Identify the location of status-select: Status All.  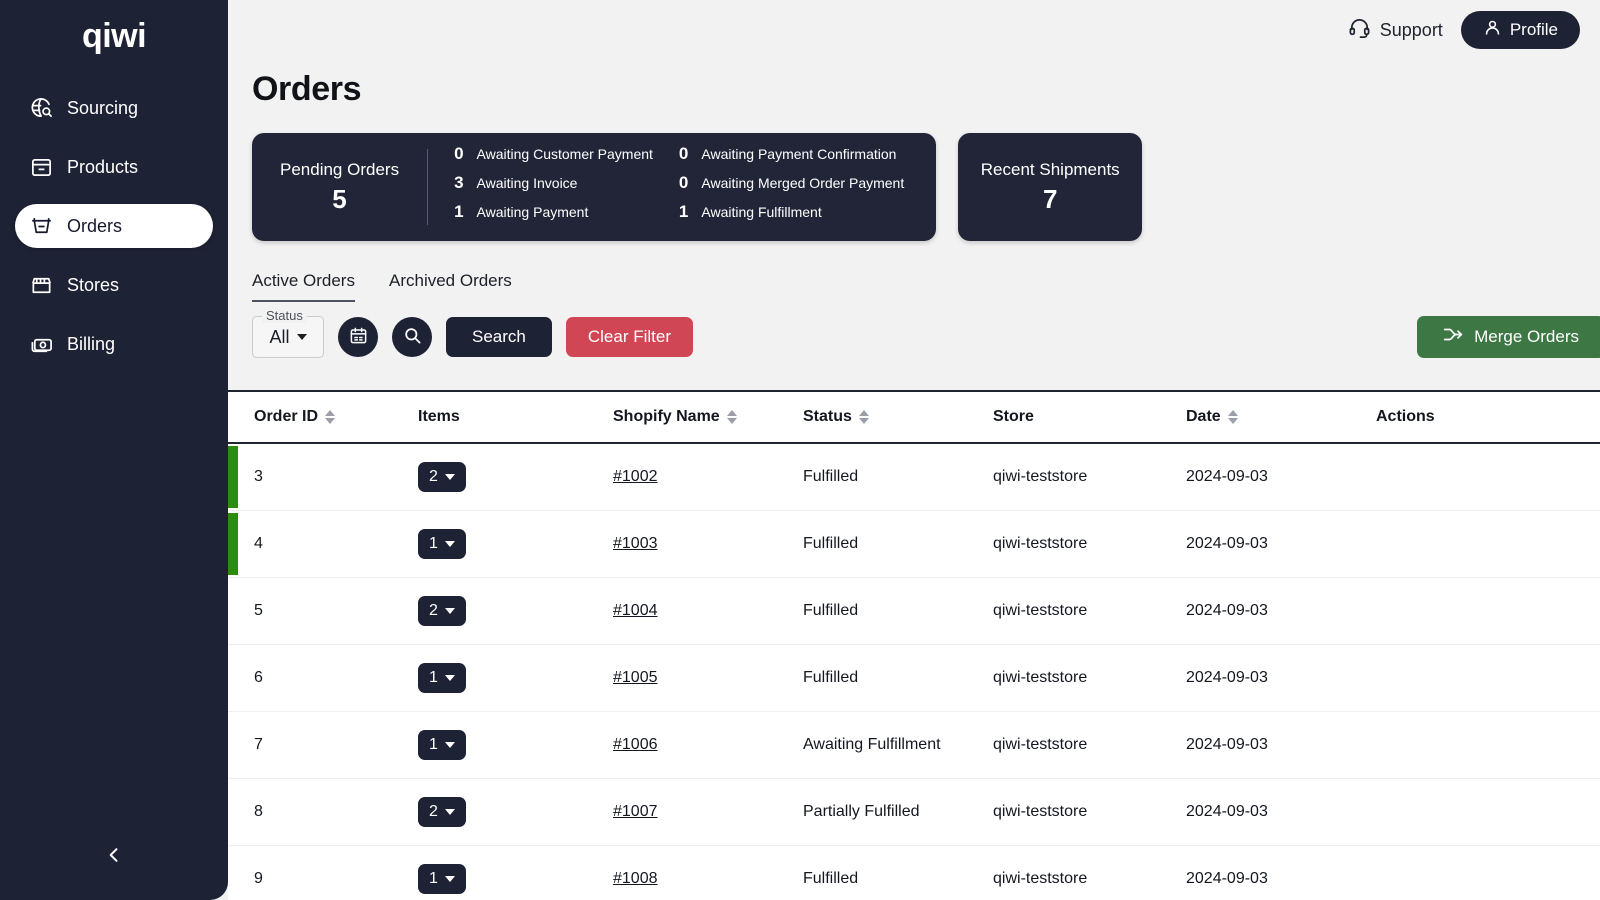
(288, 333).